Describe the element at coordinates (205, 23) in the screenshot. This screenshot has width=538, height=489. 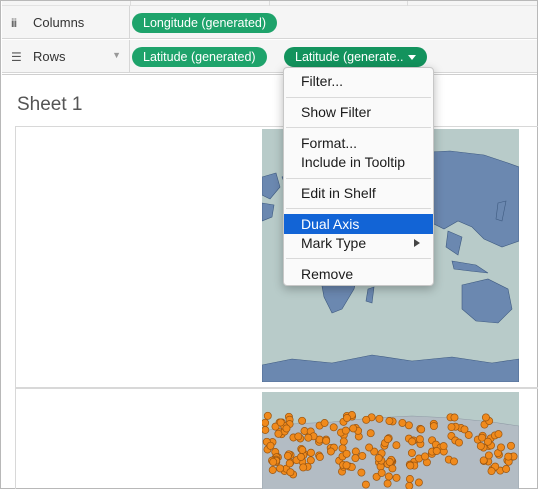
I see `longitude-pill: Longitude (generated)` at that location.